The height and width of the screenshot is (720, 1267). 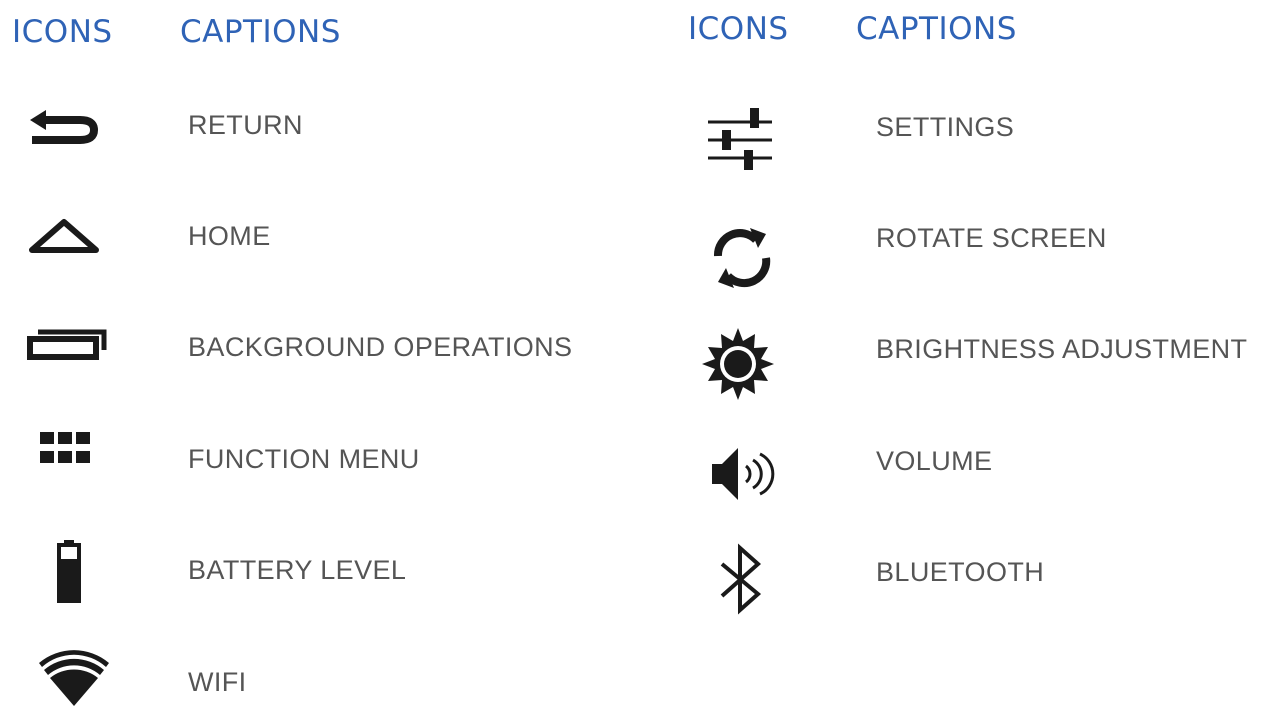 What do you see at coordinates (65, 350) in the screenshot?
I see `background-operations-icon` at bounding box center [65, 350].